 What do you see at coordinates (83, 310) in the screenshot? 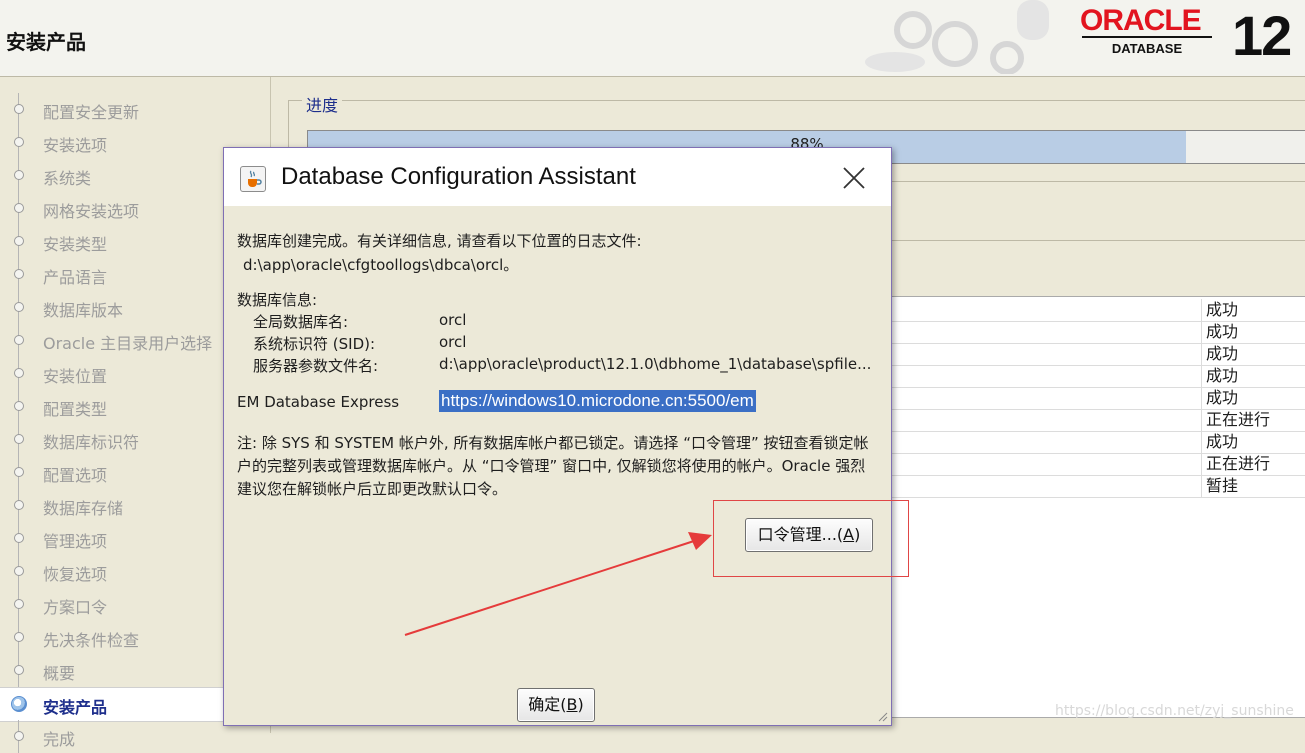
I see `sidebar-step-label: 数据库版本` at bounding box center [83, 310].